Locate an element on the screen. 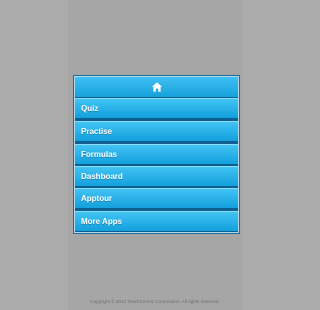 This screenshot has width=320, height=310. menu-item-apptour: Apptour is located at coordinates (156, 198).